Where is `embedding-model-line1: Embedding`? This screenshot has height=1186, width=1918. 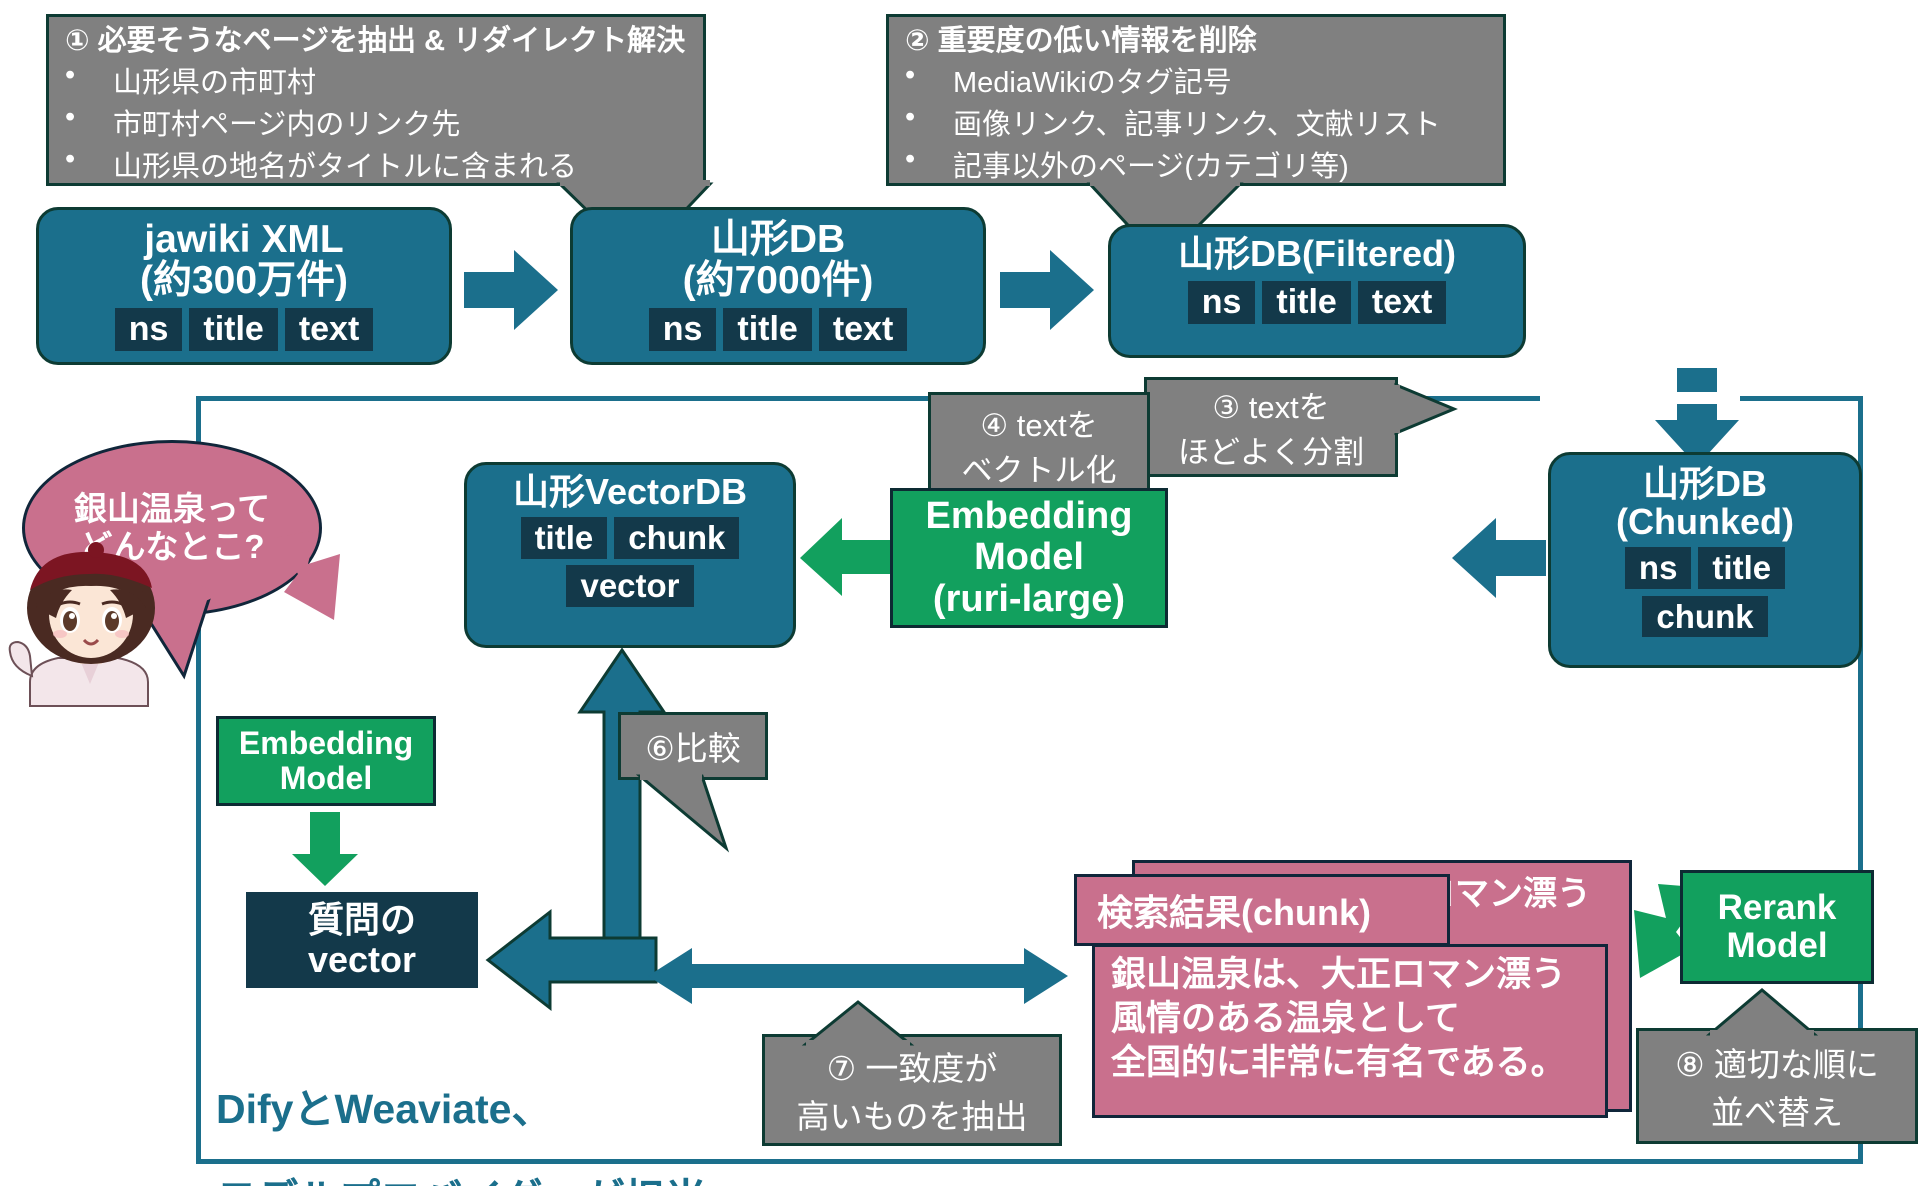 embedding-model-line1: Embedding is located at coordinates (1029, 516).